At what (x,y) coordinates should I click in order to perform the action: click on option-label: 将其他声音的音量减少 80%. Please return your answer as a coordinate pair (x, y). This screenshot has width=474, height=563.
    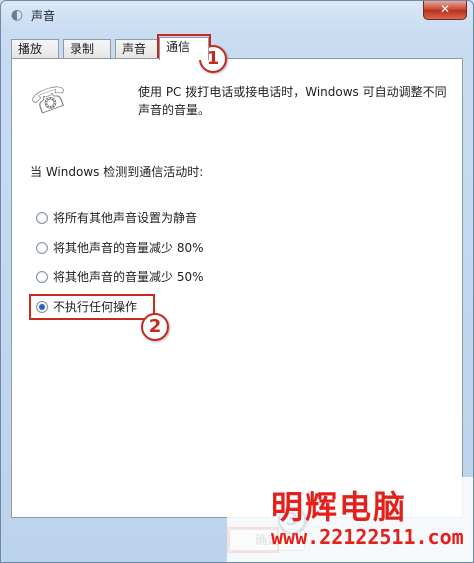
    Looking at the image, I should click on (128, 248).